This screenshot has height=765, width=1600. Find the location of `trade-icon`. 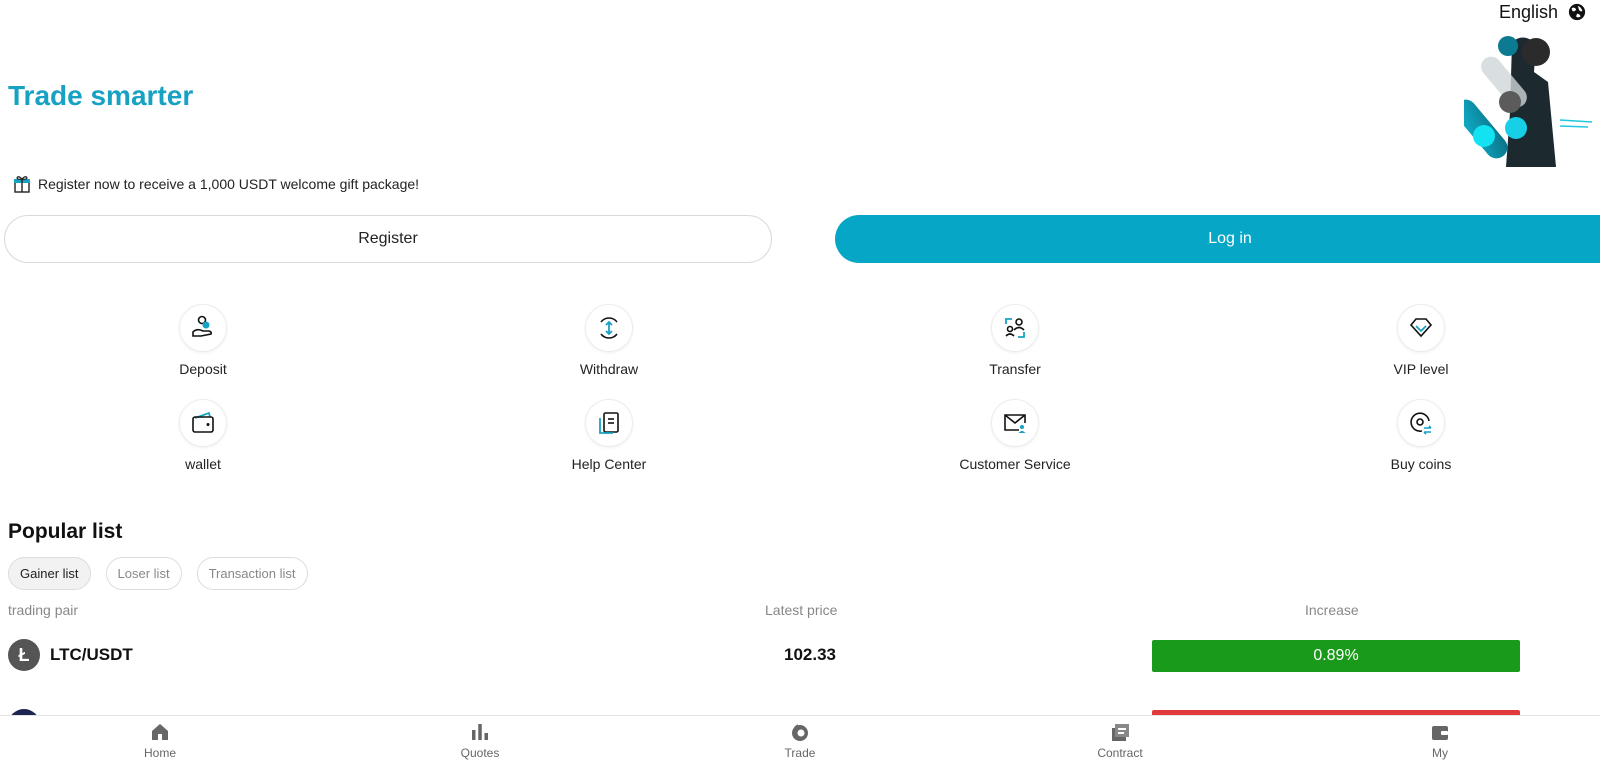

trade-icon is located at coordinates (800, 732).